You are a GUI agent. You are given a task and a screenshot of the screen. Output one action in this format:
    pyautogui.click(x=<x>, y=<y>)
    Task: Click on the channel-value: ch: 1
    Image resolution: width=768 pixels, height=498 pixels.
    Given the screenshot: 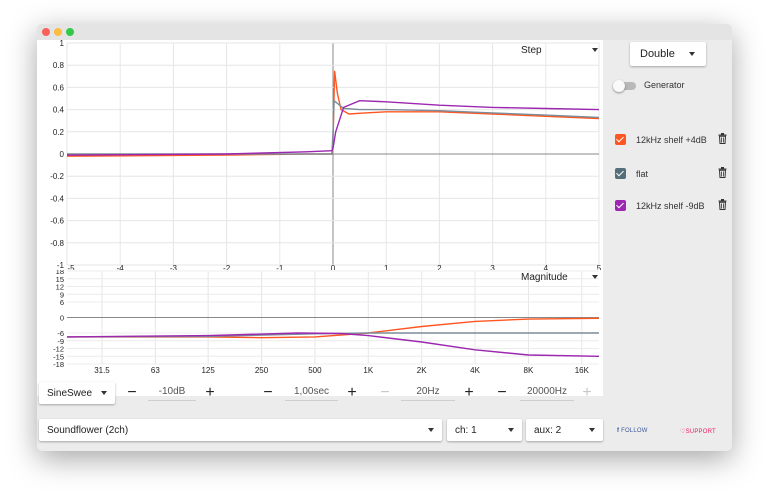 What is the action you would take?
    pyautogui.click(x=466, y=430)
    